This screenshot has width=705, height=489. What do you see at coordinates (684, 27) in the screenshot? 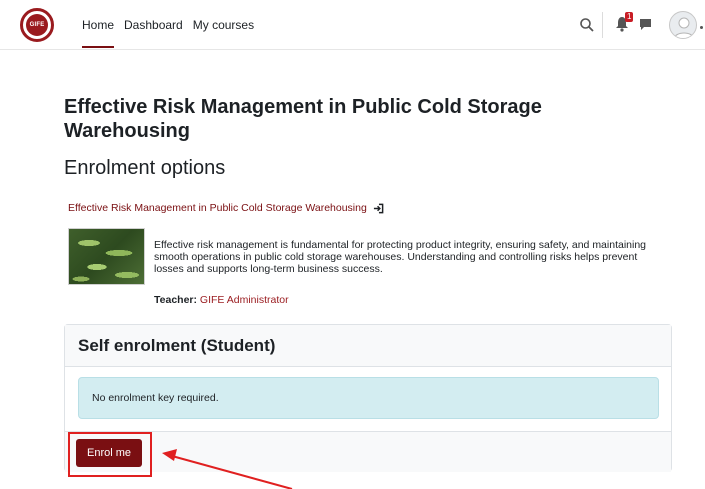
I see `user-avatar-icon` at bounding box center [684, 27].